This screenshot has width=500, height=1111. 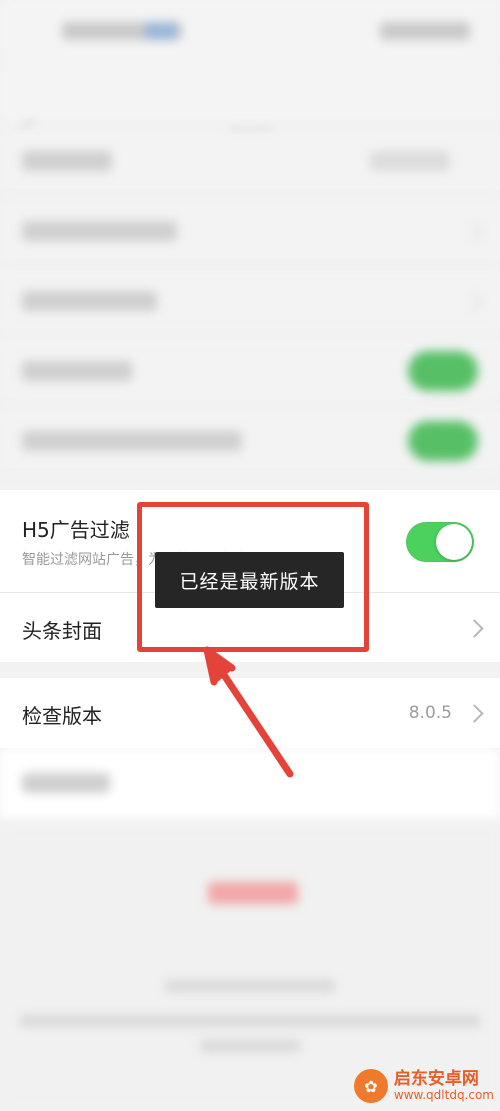 I want to click on status-bar-right, so click(x=425, y=31).